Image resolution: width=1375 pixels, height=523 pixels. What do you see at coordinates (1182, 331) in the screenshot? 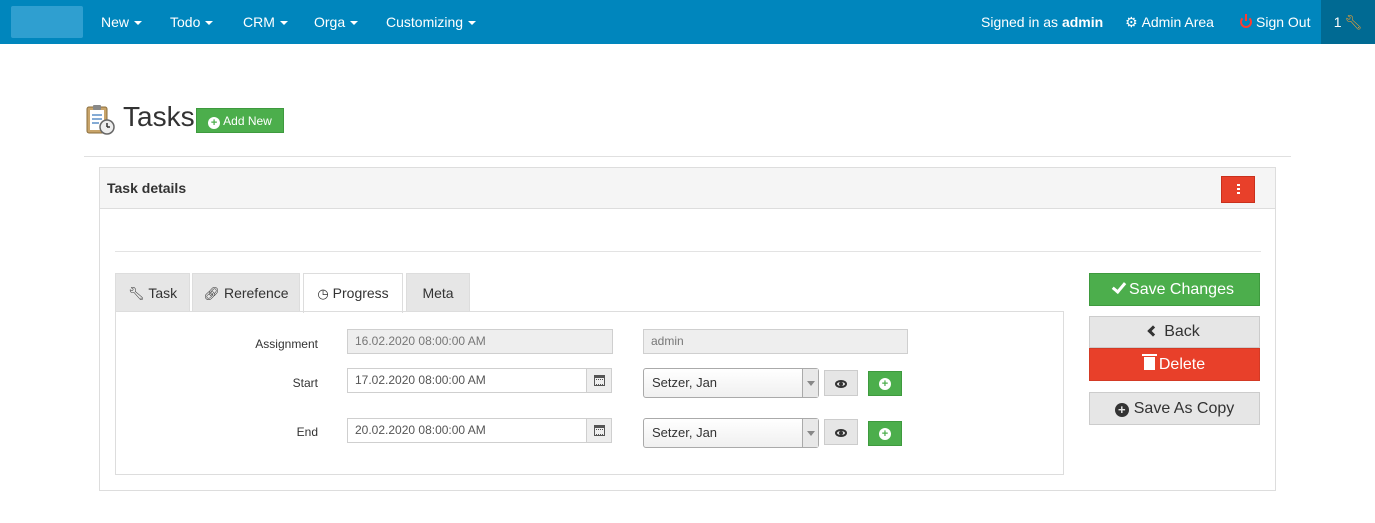
I see `back-label: Back` at bounding box center [1182, 331].